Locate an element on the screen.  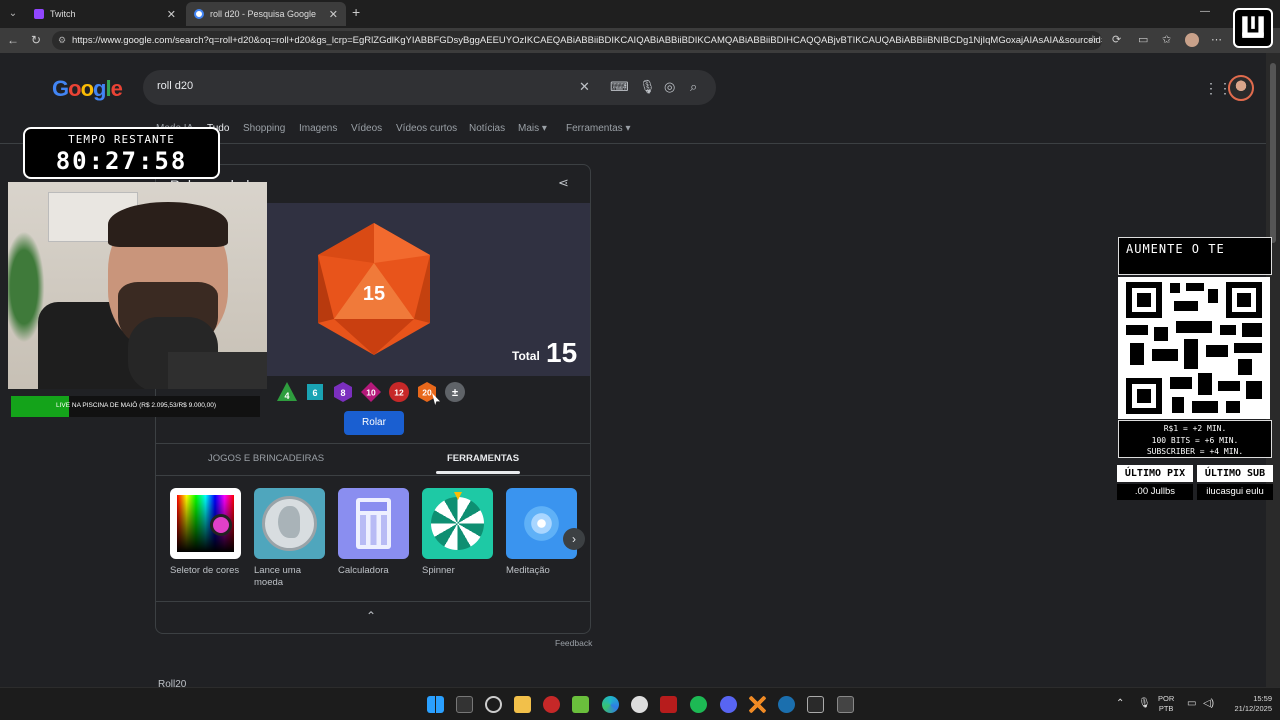
d4-button: 4 is located at coordinates (287, 392).